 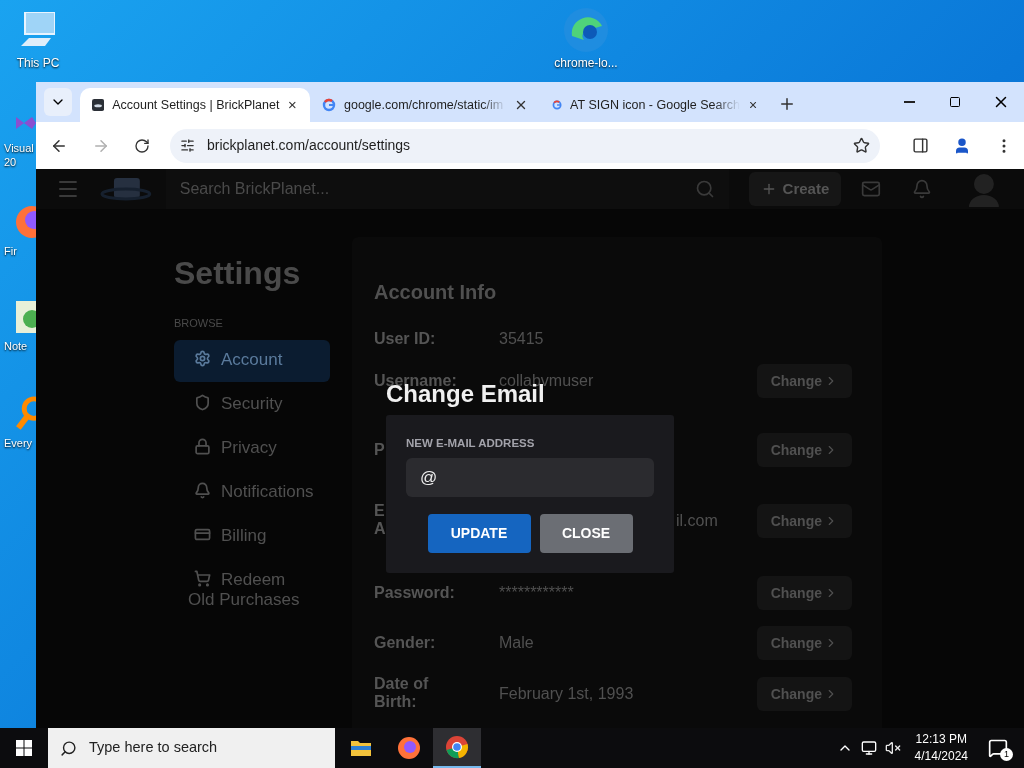 What do you see at coordinates (202, 446) in the screenshot?
I see `lock-icon` at bounding box center [202, 446].